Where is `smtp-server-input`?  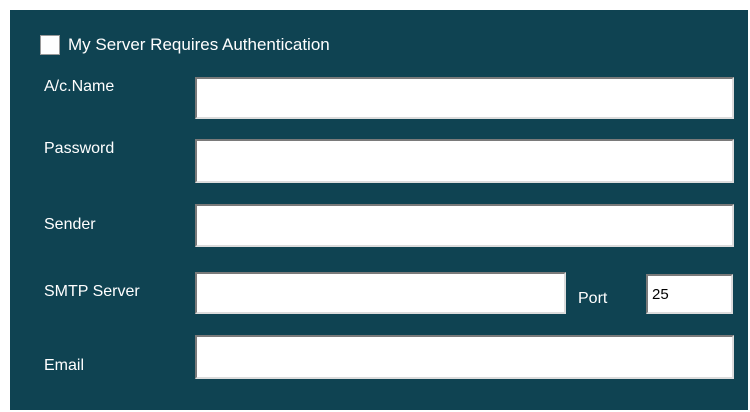 smtp-server-input is located at coordinates (380, 293).